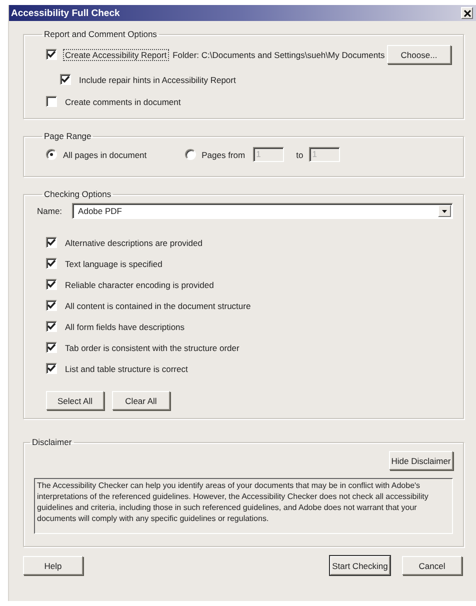  What do you see at coordinates (134, 242) in the screenshot?
I see `checkbox-label: Alternative descriptions are provided` at bounding box center [134, 242].